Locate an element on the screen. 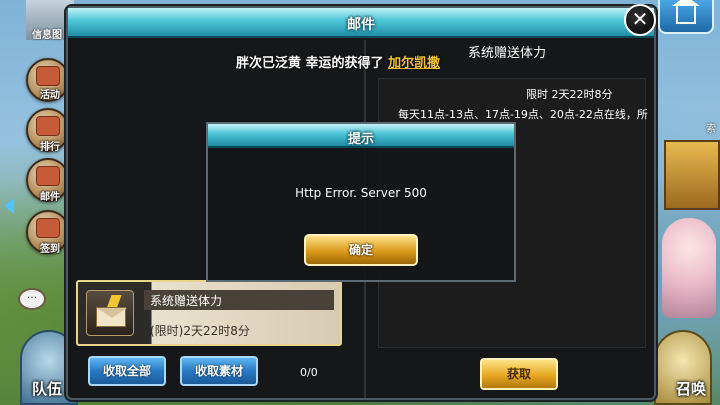  envelope-shape is located at coordinates (111, 317).